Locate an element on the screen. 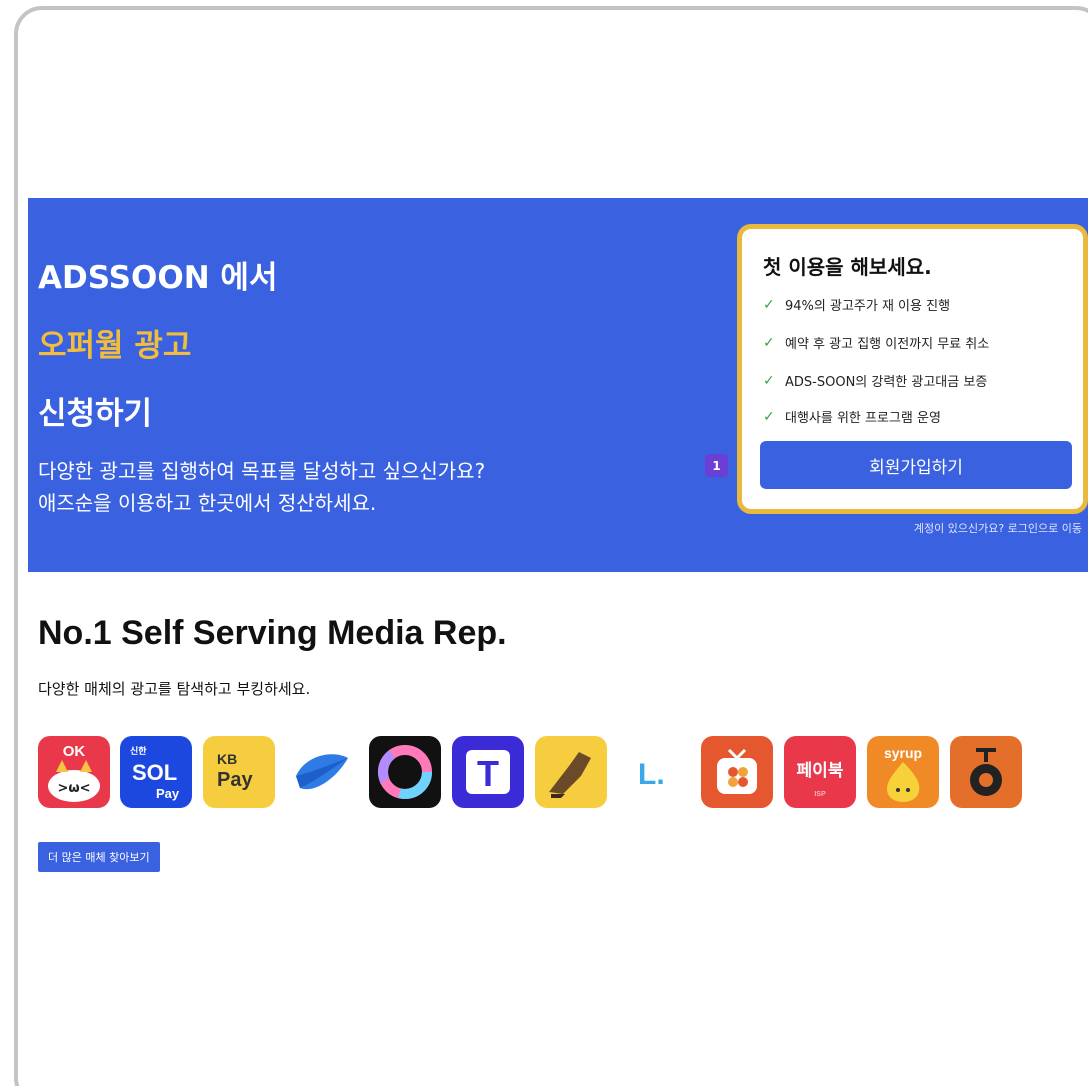  svg-text: L. is located at coordinates (651, 774).